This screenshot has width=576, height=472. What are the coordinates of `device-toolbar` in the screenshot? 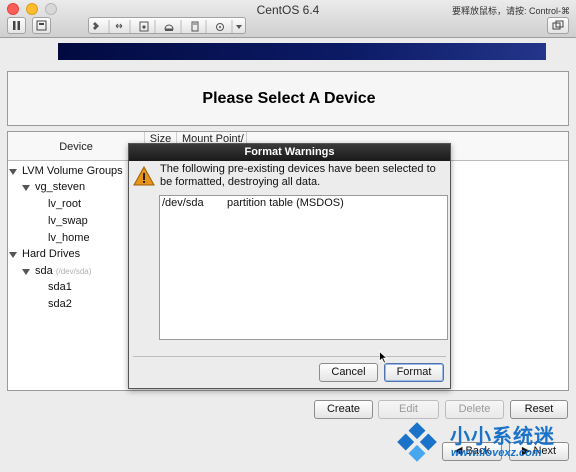 It's located at (167, 25).